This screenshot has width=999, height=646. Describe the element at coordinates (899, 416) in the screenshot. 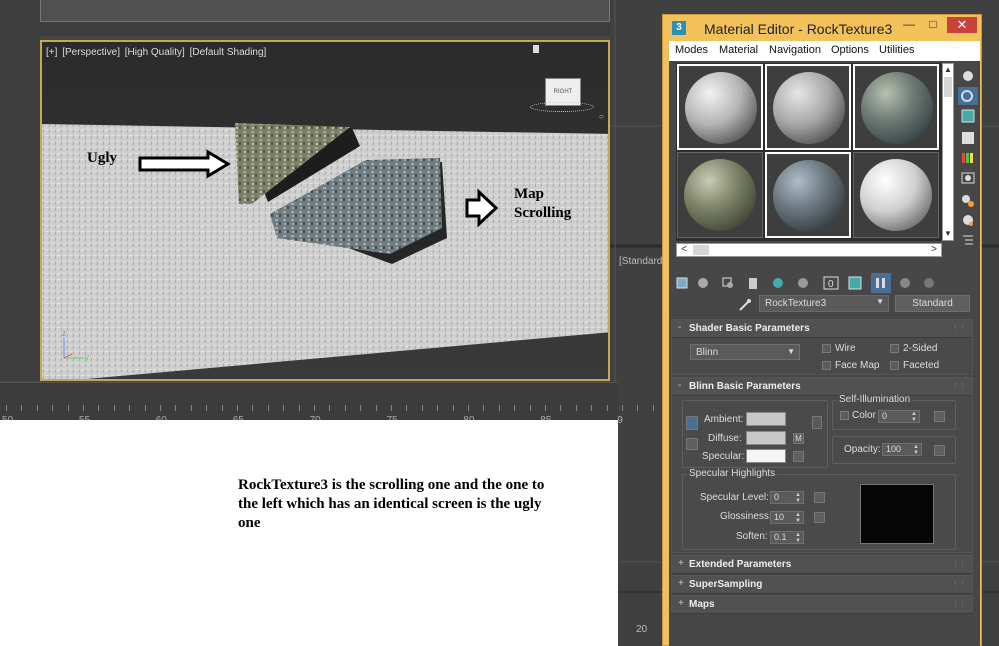

I see `self-illum-spinner: 0 ▲ ▼` at that location.